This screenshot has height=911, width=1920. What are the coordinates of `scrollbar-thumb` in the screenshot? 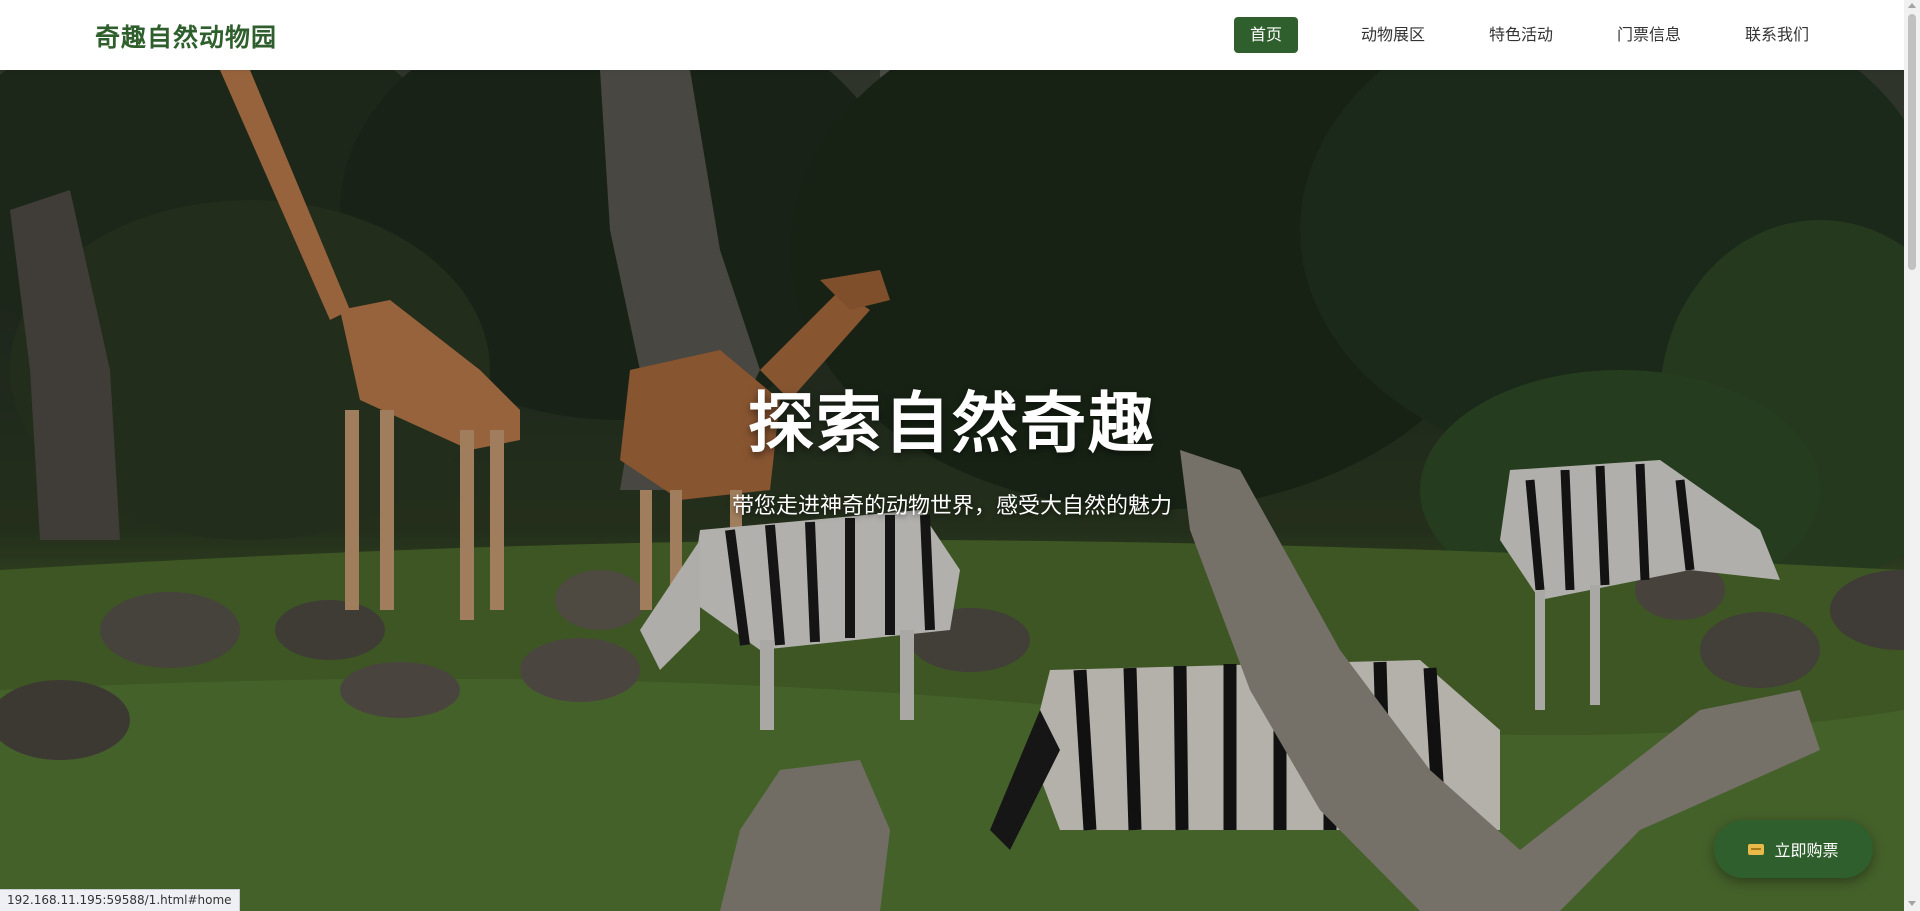 It's located at (1912, 142).